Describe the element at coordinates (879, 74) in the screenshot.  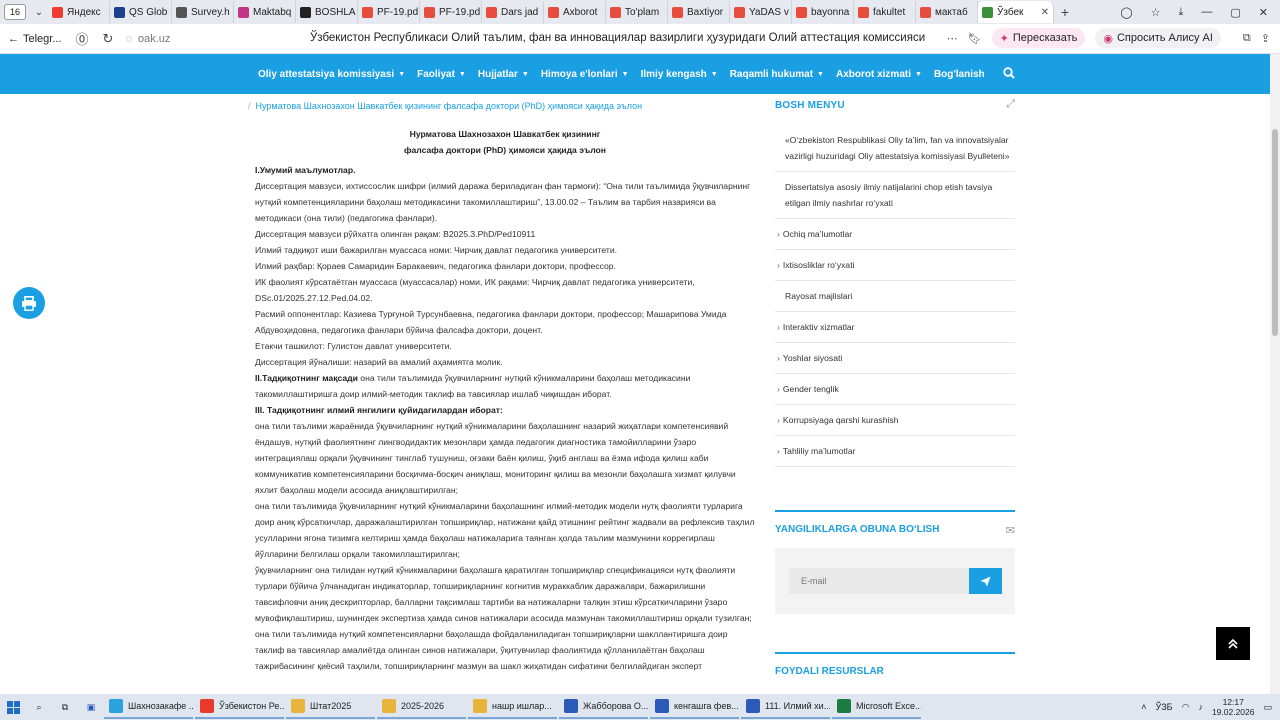
I see `nav-item: Axborot xizmati ▼` at that location.